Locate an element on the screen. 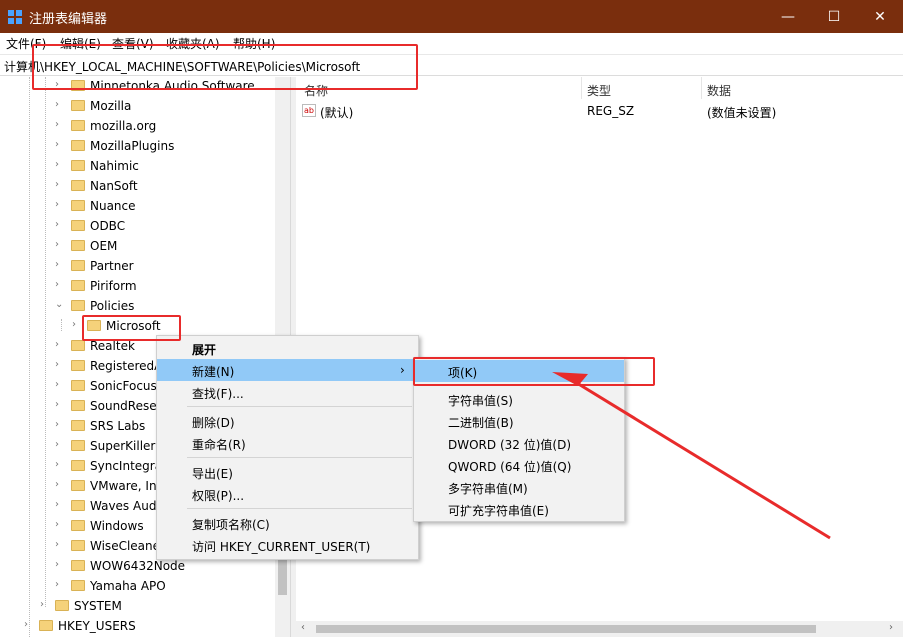 The height and width of the screenshot is (637, 903). context-new: 新建(N) › is located at coordinates (287, 370).